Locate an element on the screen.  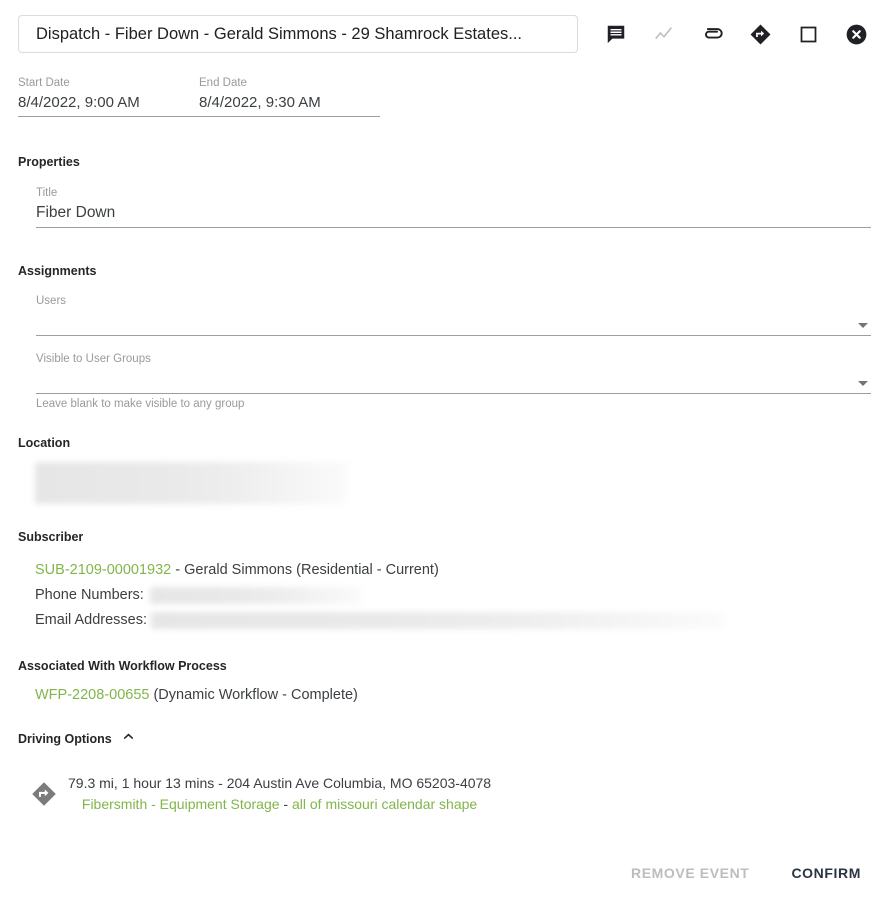
properties-section: Properties Title Fiber Down is located at coordinates (444, 191).